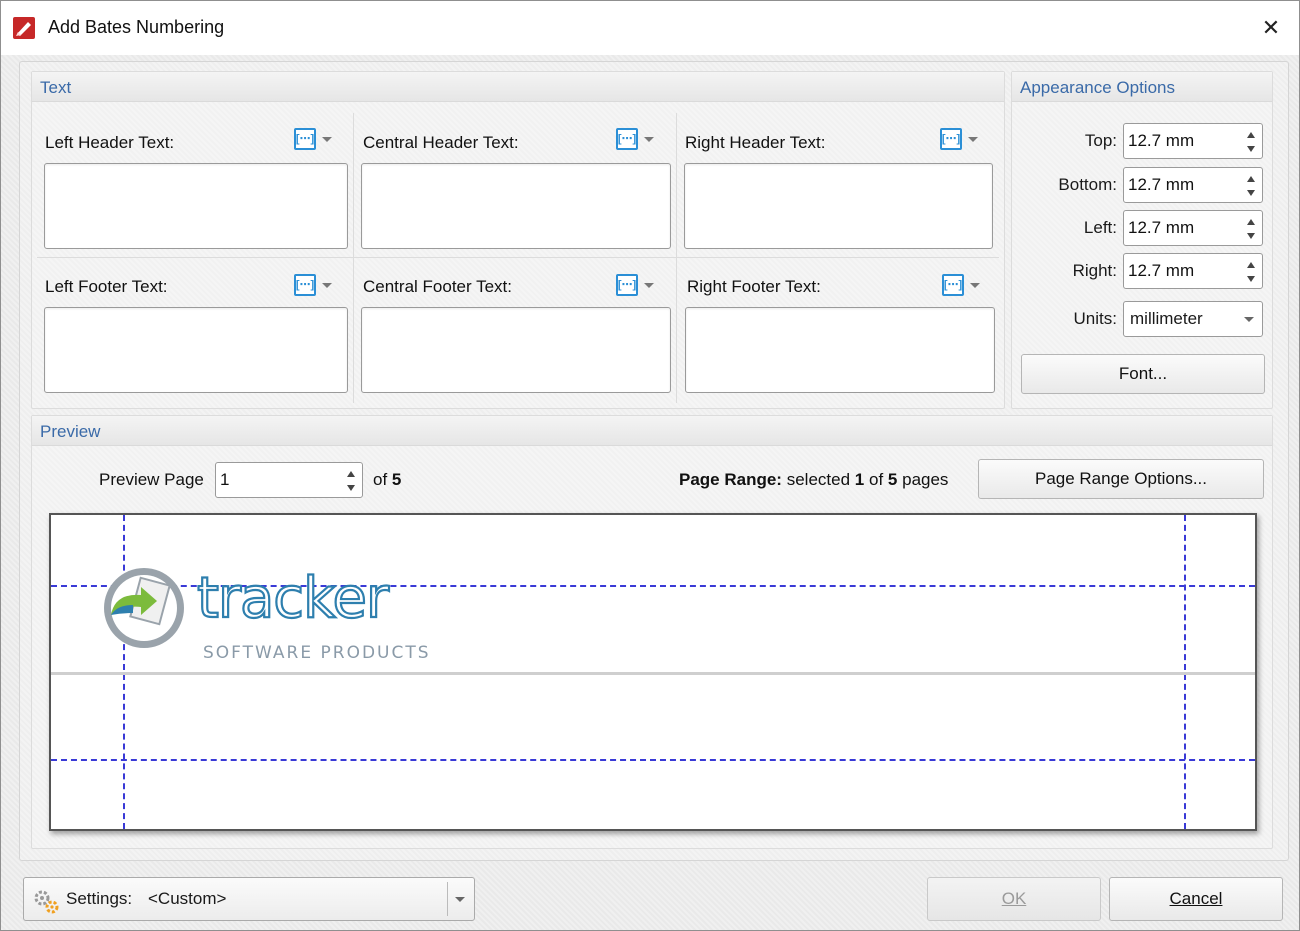 The image size is (1300, 931). I want to click on preview-page-input, so click(275, 480).